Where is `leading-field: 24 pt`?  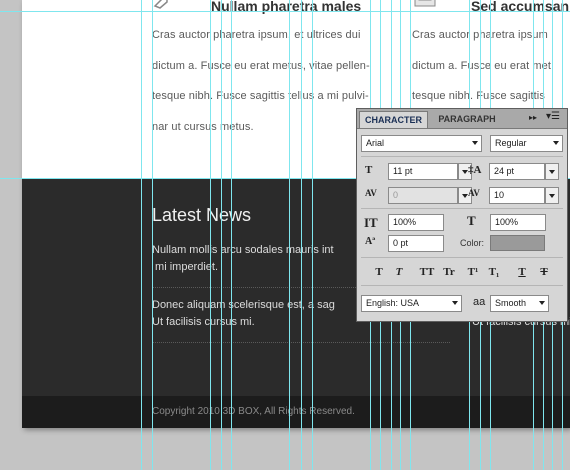 leading-field: 24 pt is located at coordinates (517, 171).